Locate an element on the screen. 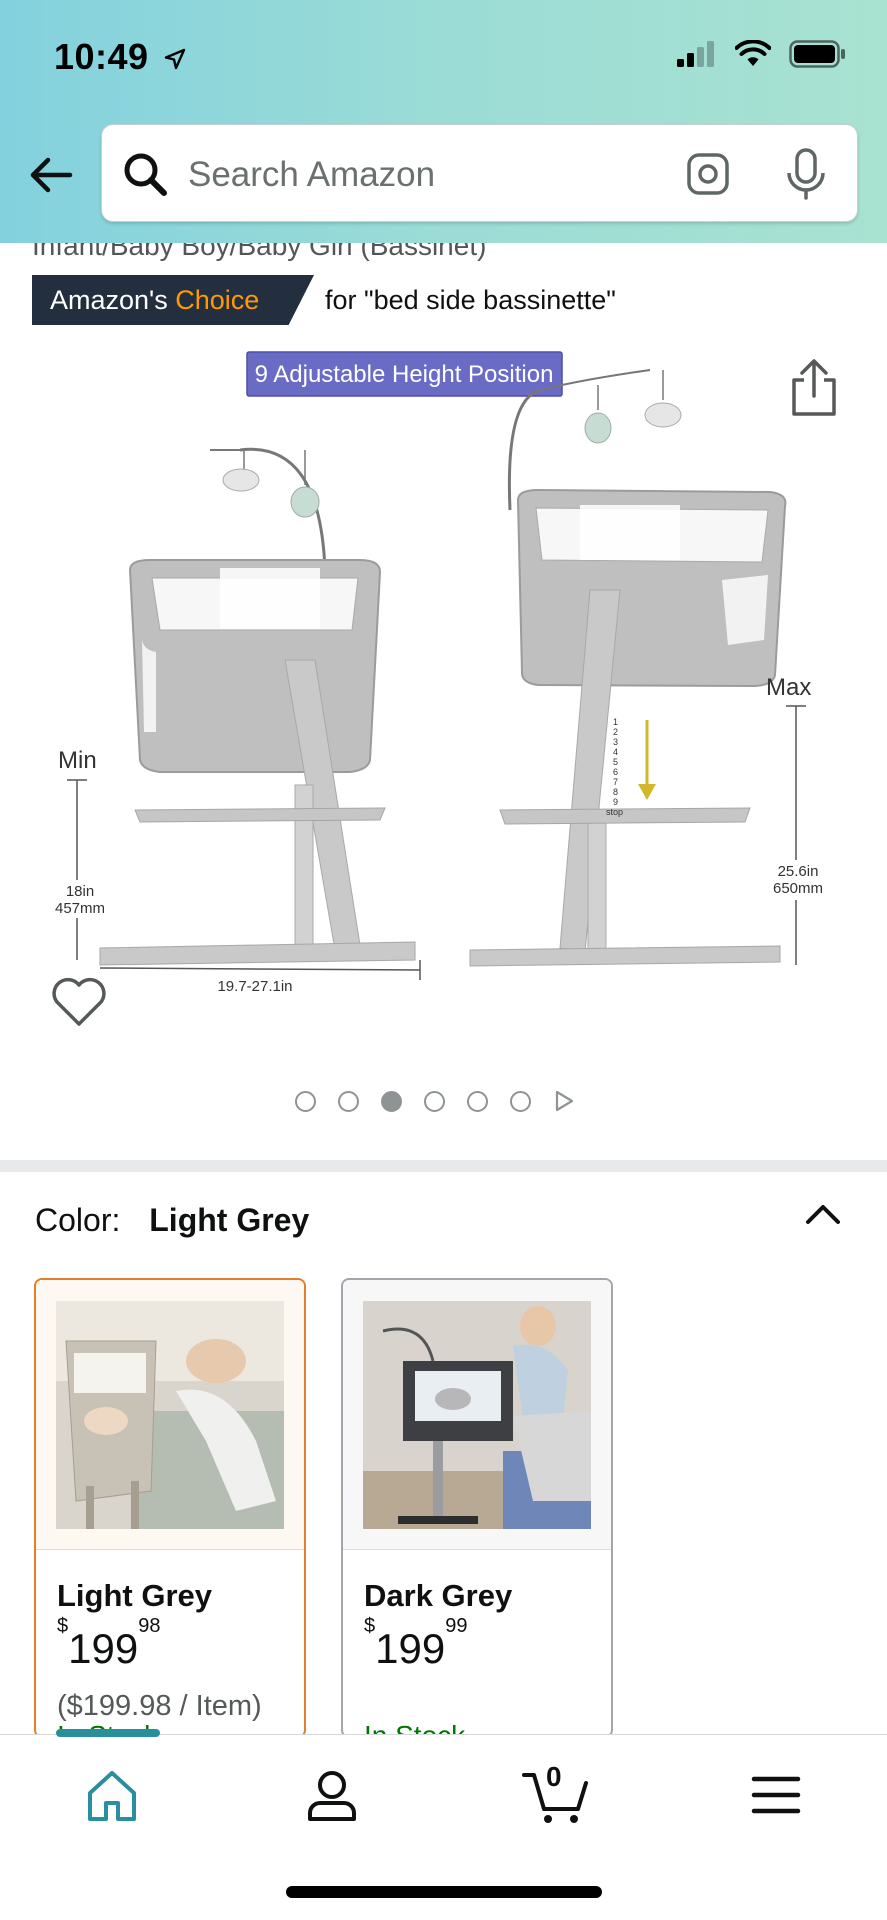  location-arrow-icon is located at coordinates (175, 59).